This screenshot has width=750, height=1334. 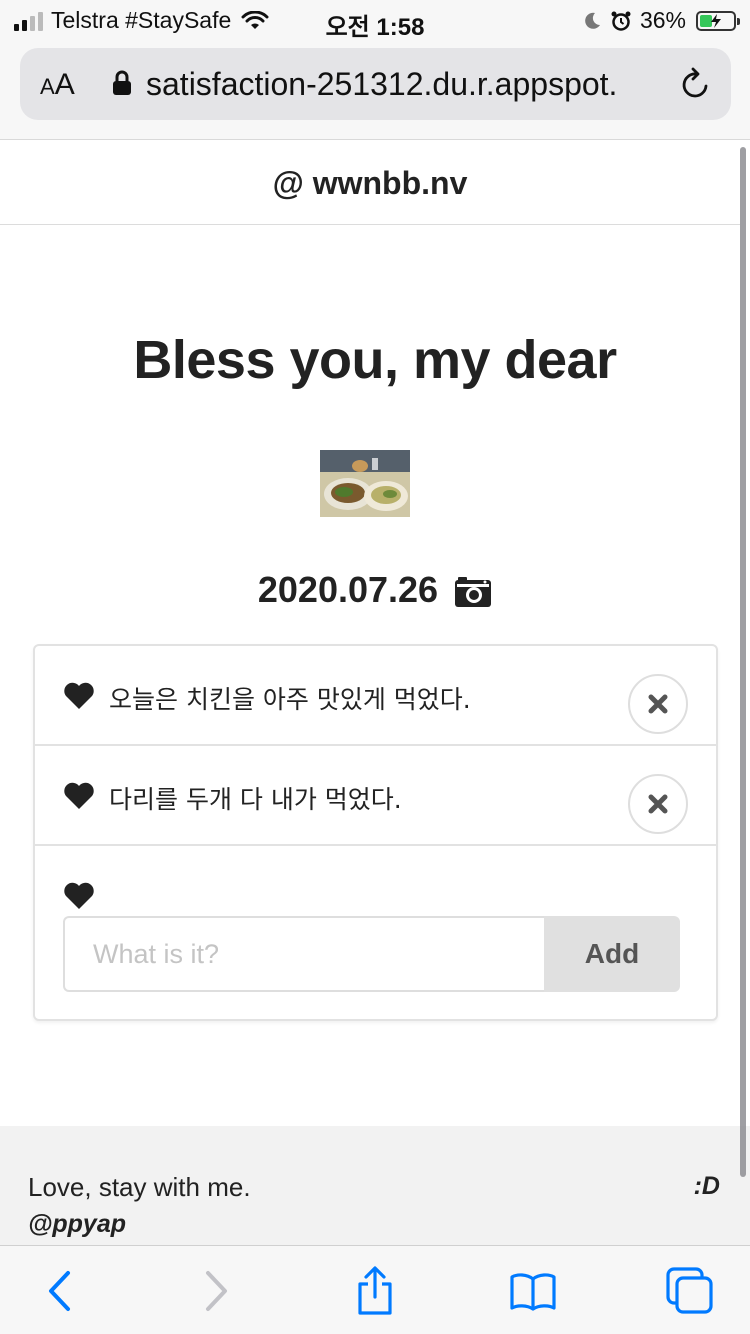 What do you see at coordinates (743, 662) in the screenshot?
I see `scroll-indicator` at bounding box center [743, 662].